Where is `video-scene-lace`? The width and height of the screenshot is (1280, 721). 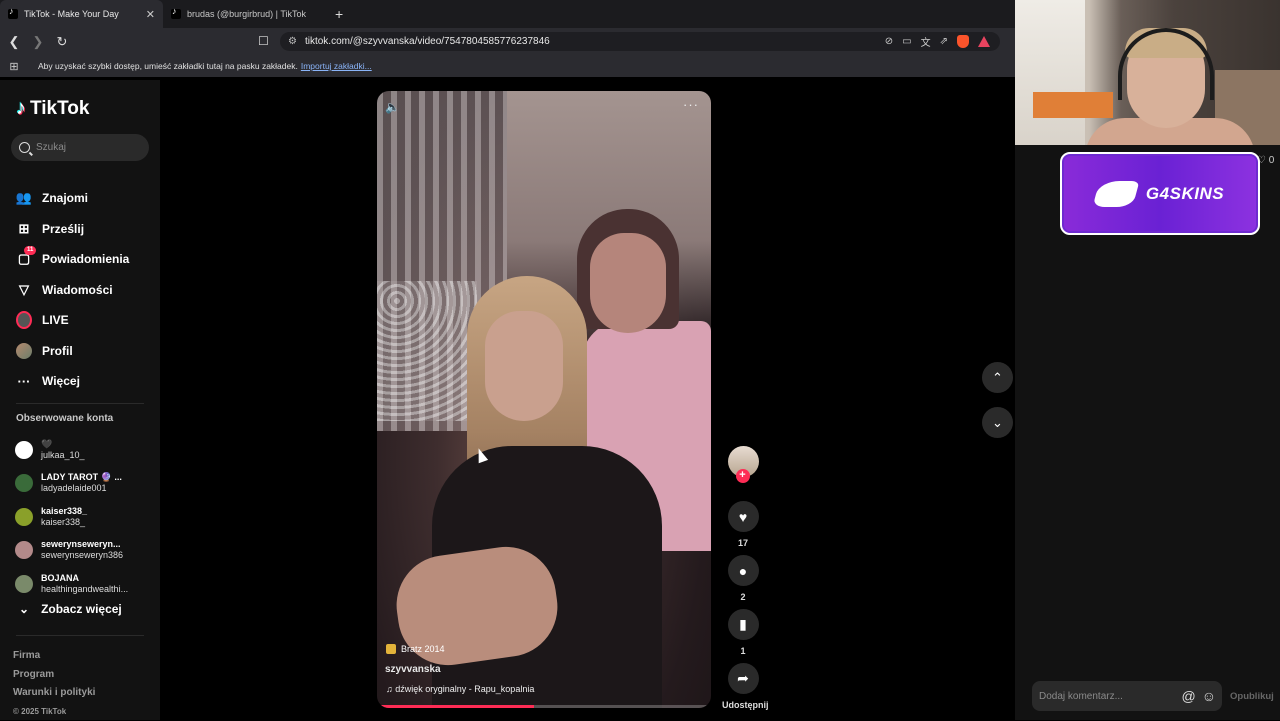
video-scene-lace is located at coordinates (427, 351).